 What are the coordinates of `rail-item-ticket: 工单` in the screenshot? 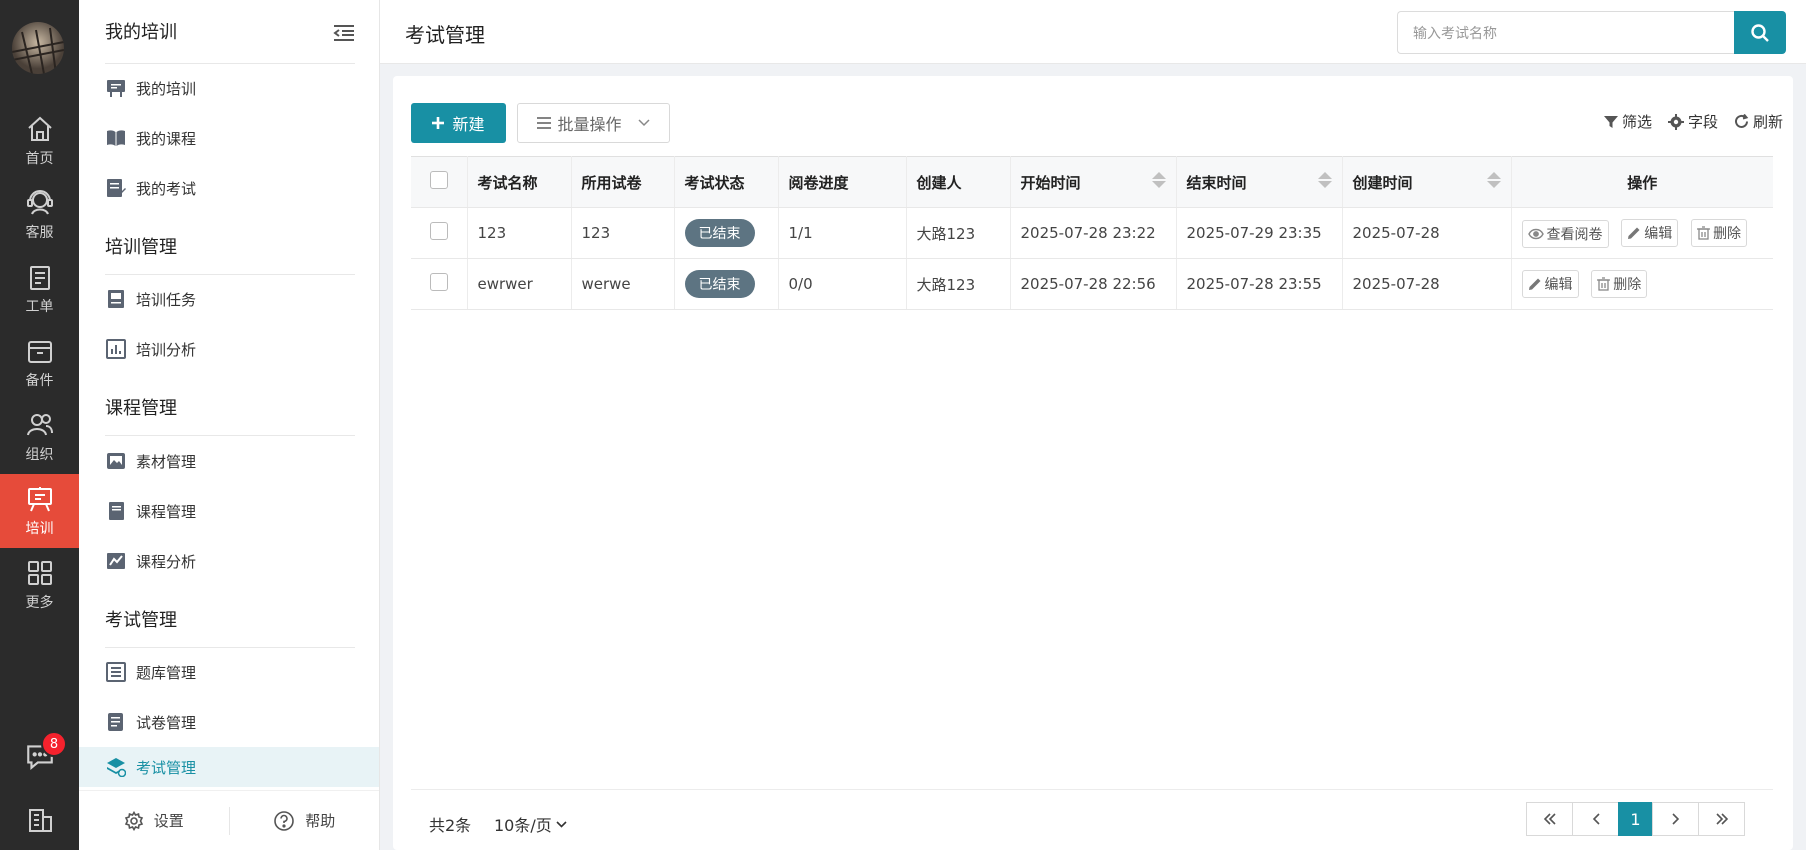 It's located at (39, 289).